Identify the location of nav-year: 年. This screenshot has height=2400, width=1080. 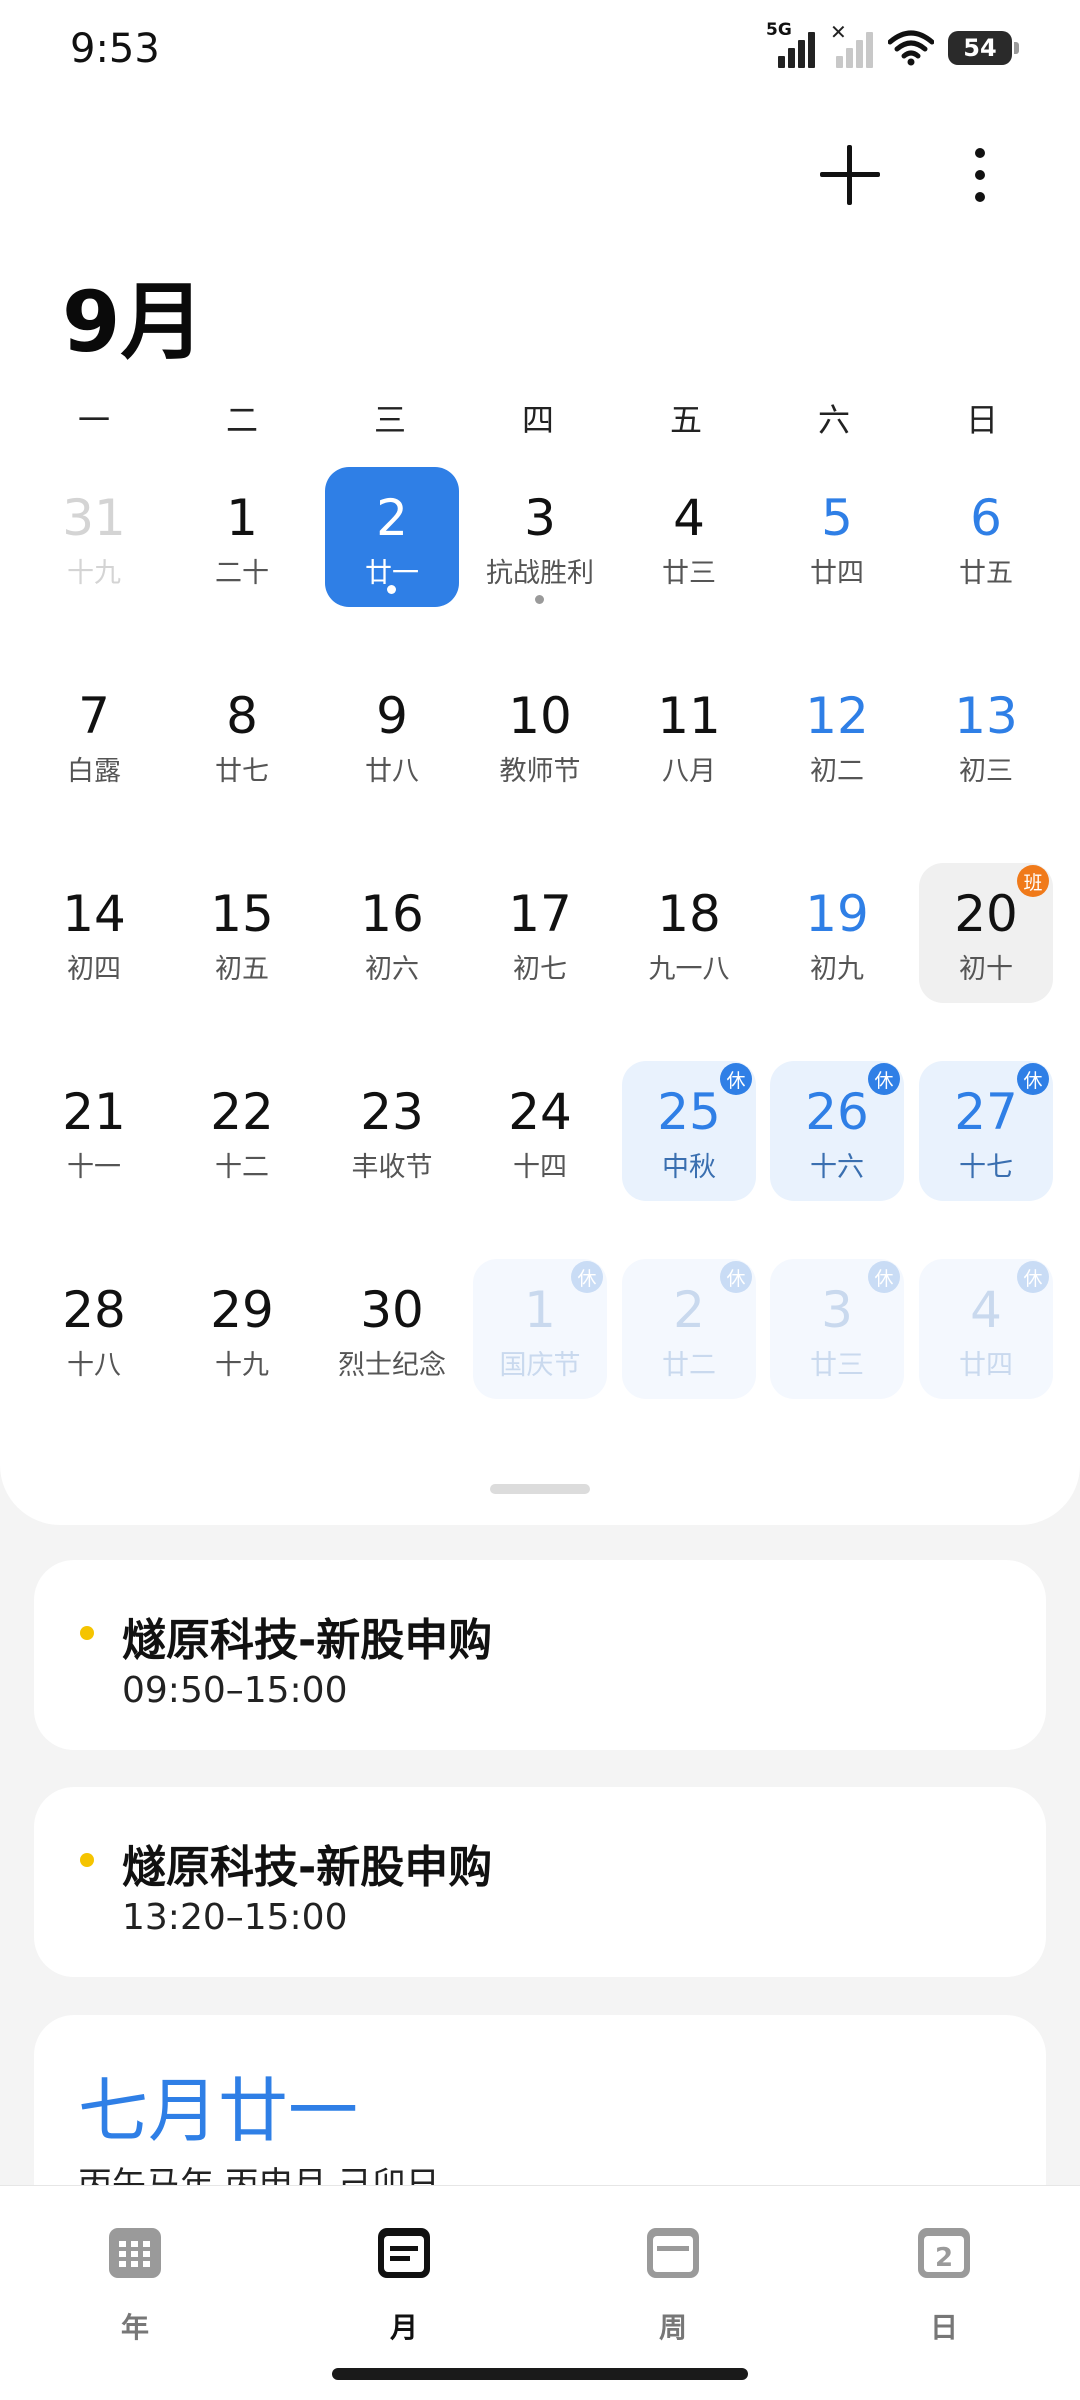
(135, 2291).